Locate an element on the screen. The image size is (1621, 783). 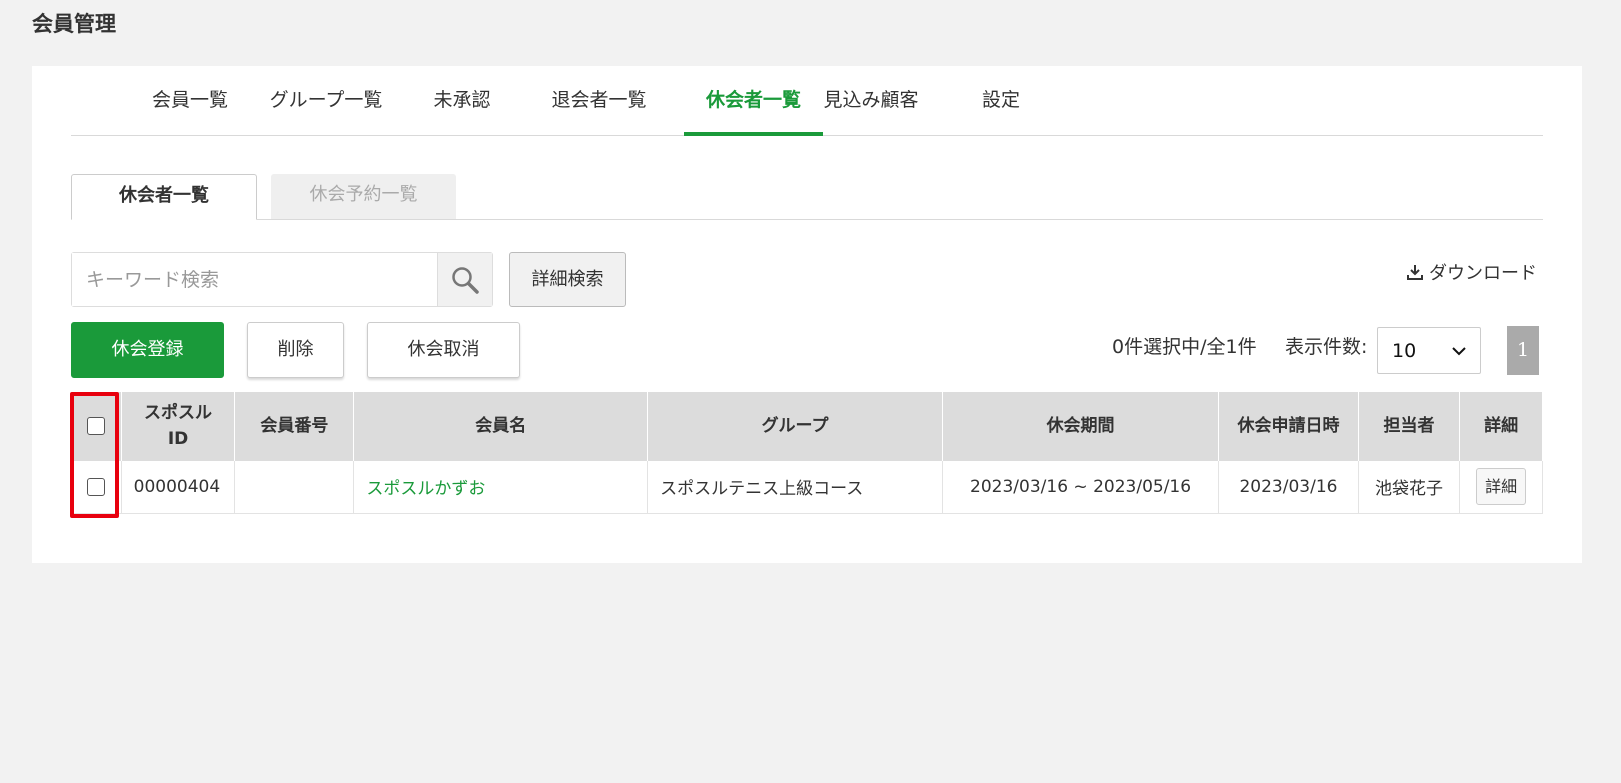
row-checkbox is located at coordinates (96, 486).